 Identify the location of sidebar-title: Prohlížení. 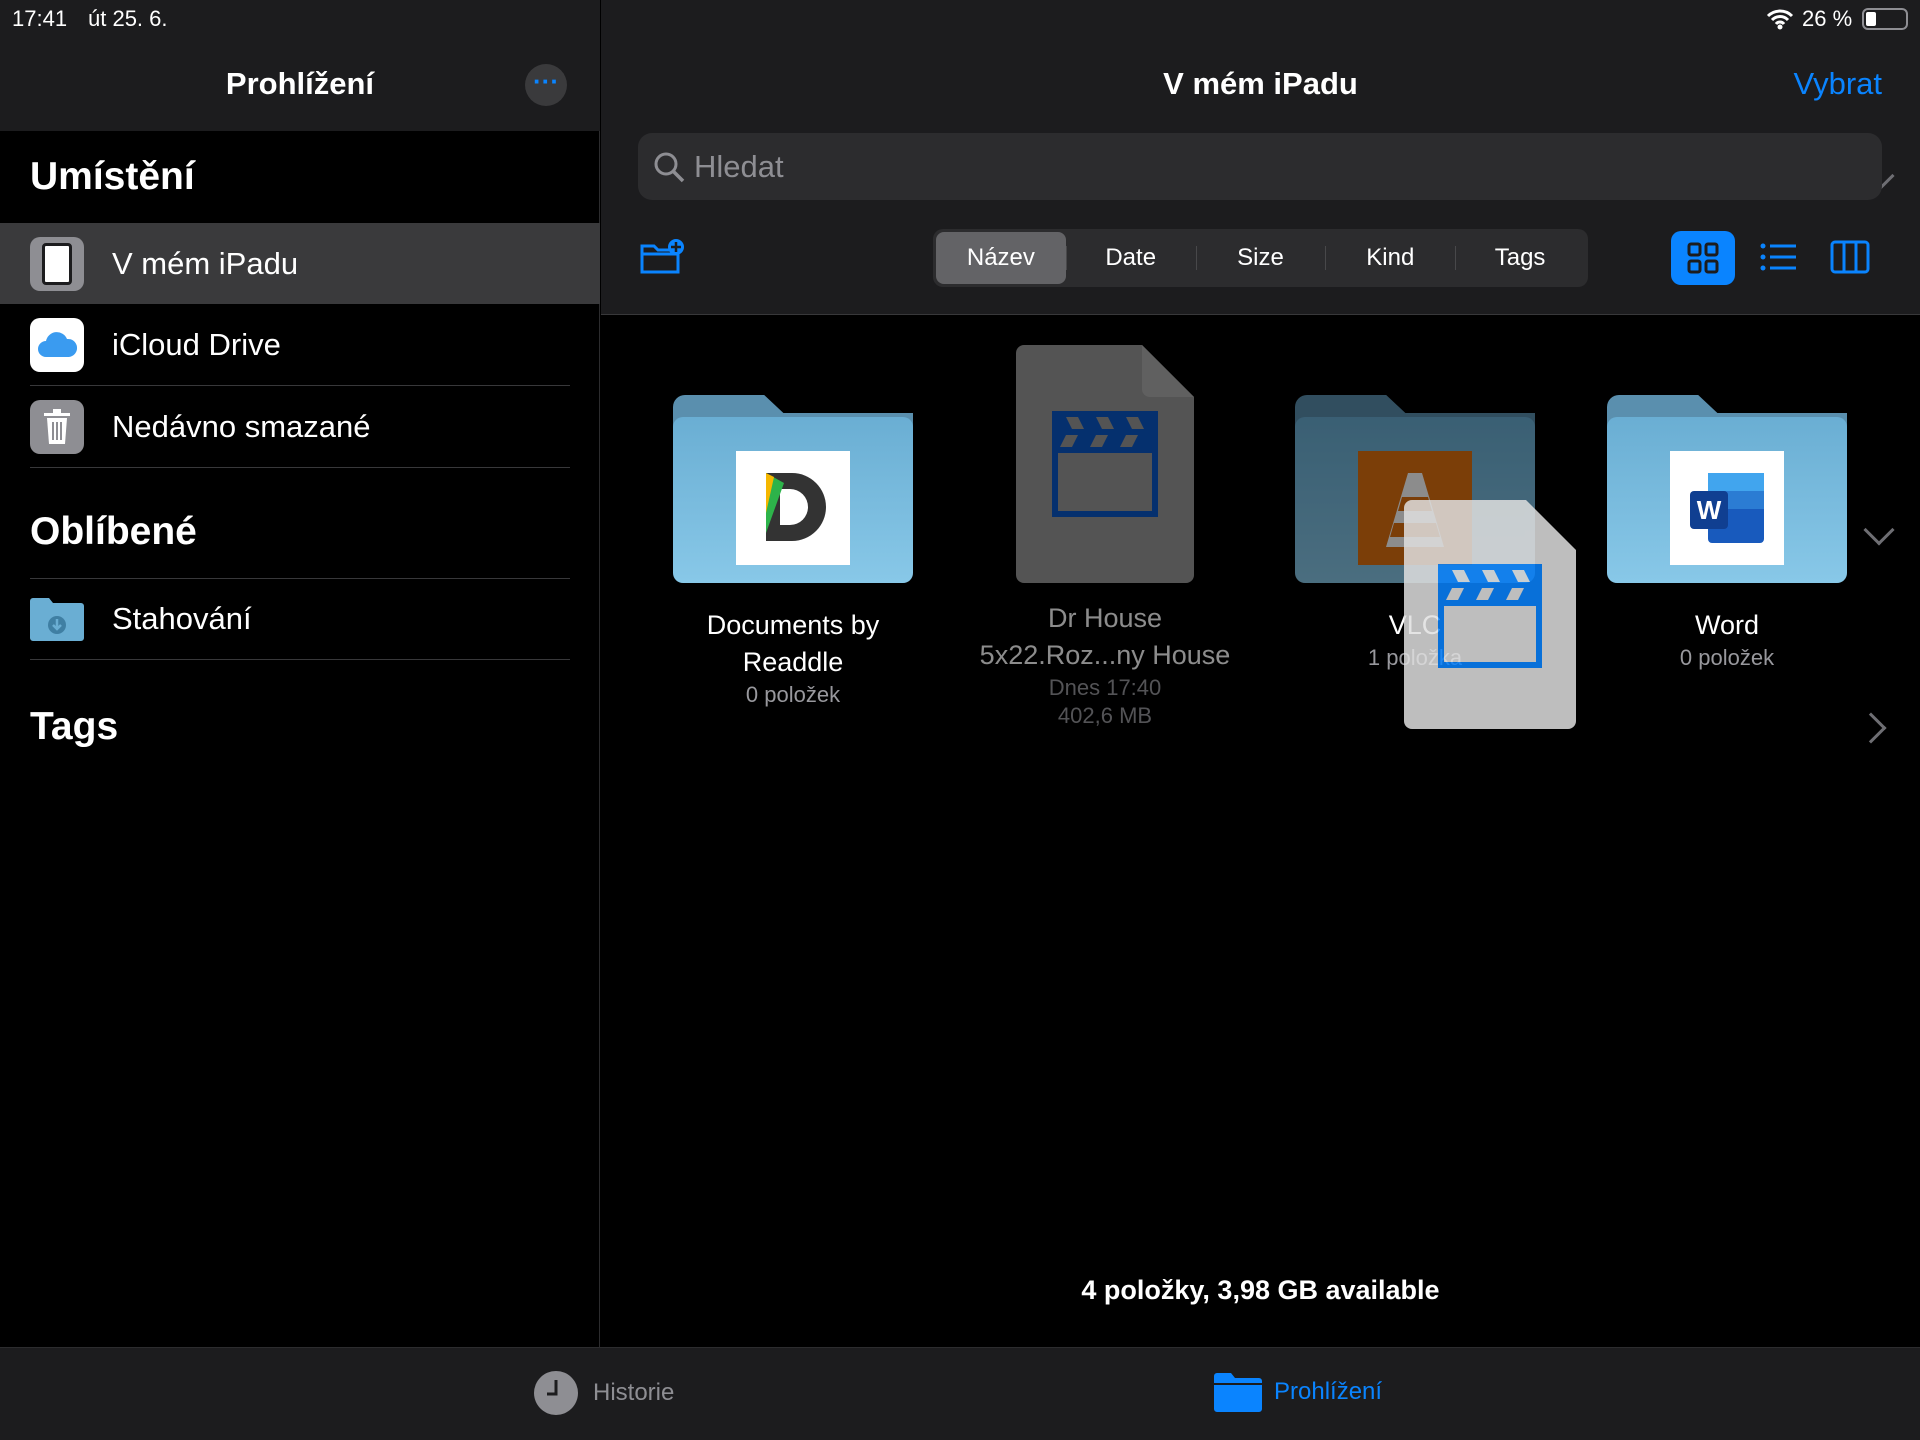
(300, 83).